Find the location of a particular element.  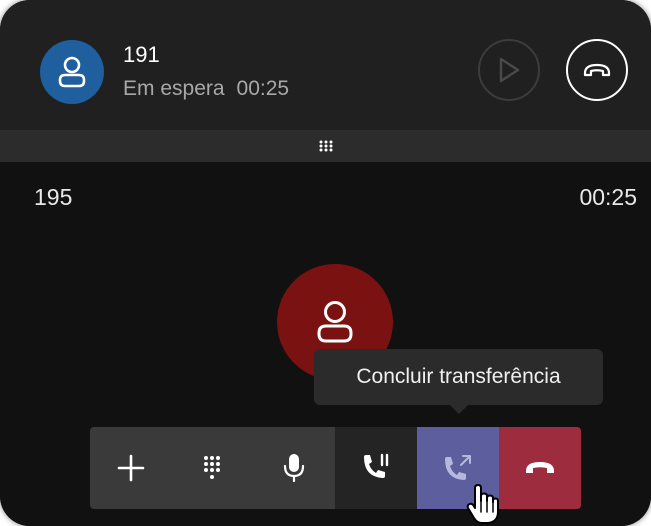

microphone-icon is located at coordinates (293, 468).